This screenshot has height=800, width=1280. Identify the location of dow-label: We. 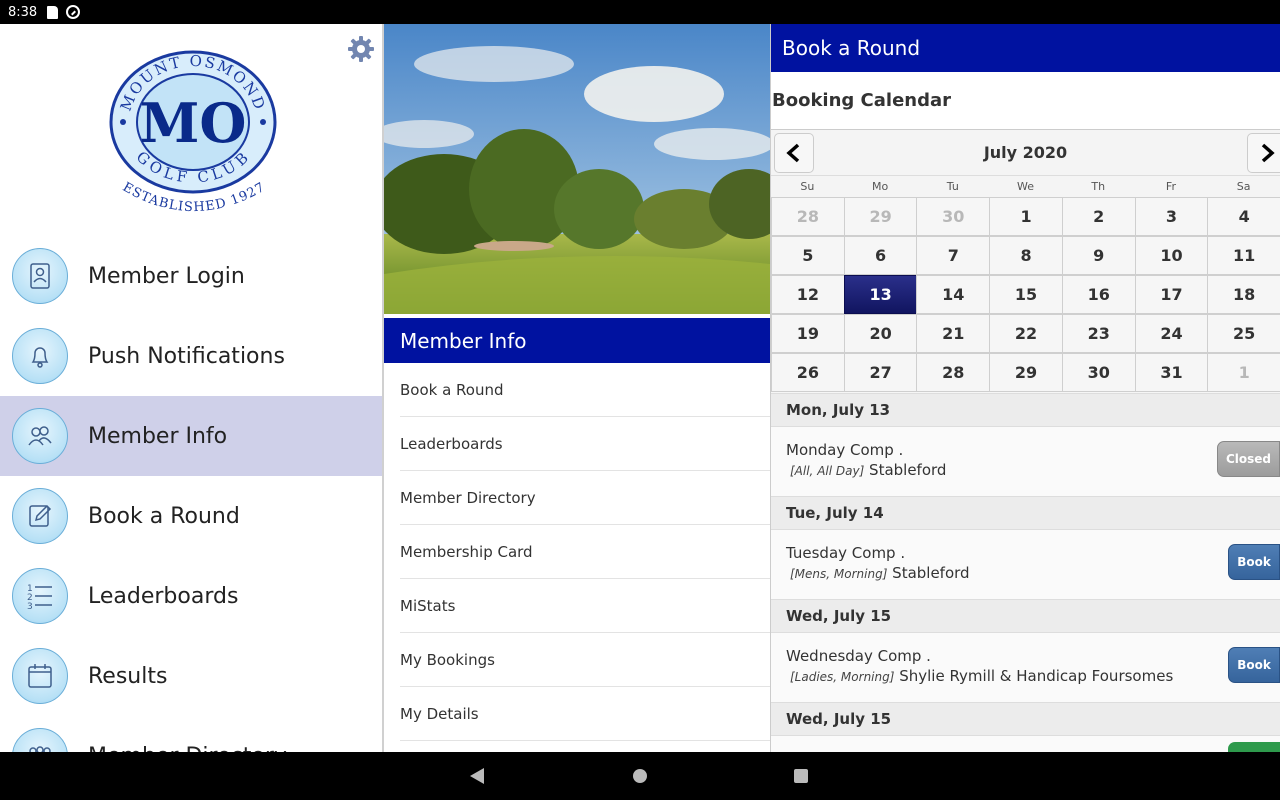
(1026, 186).